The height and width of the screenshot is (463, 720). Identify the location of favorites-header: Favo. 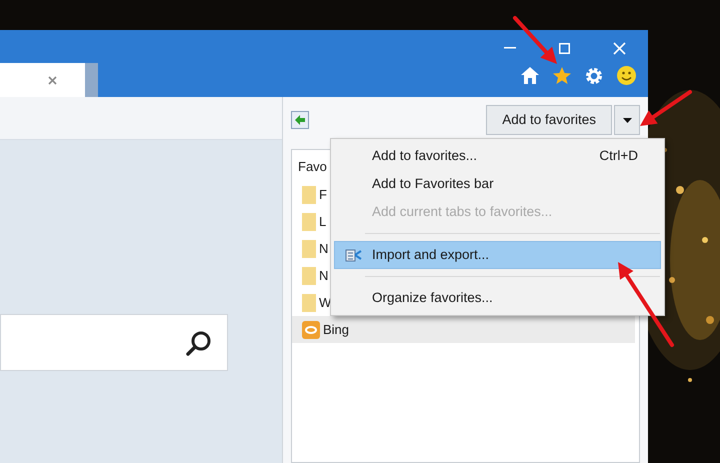
(312, 166).